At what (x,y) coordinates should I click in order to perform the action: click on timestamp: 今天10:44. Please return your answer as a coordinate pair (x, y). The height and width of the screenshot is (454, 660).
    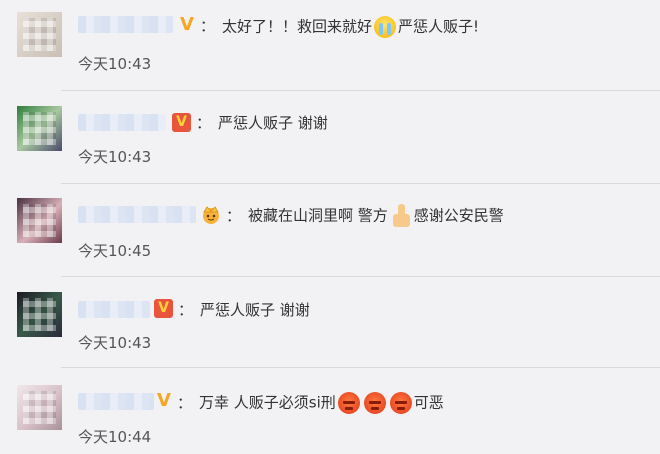
    Looking at the image, I should click on (115, 437).